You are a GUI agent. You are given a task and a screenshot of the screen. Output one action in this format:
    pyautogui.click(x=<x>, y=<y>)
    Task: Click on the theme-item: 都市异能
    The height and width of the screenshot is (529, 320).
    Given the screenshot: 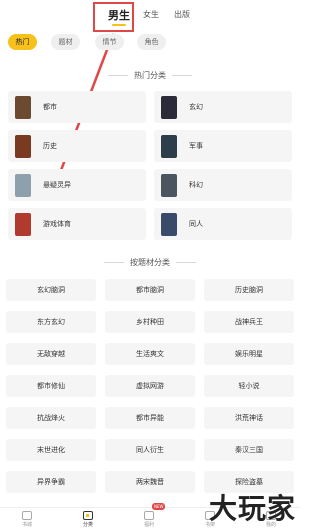 What is the action you would take?
    pyautogui.click(x=150, y=418)
    